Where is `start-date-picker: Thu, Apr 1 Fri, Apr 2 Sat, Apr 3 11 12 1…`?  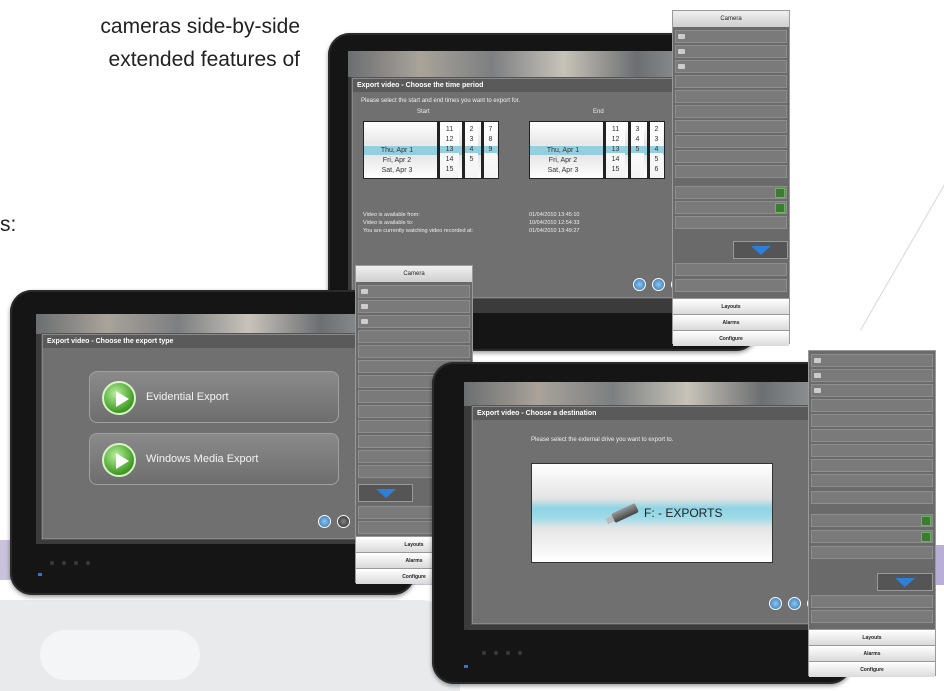
start-date-picker: Thu, Apr 1 Fri, Apr 2 Sat, Apr 3 11 12 1… is located at coordinates (431, 150).